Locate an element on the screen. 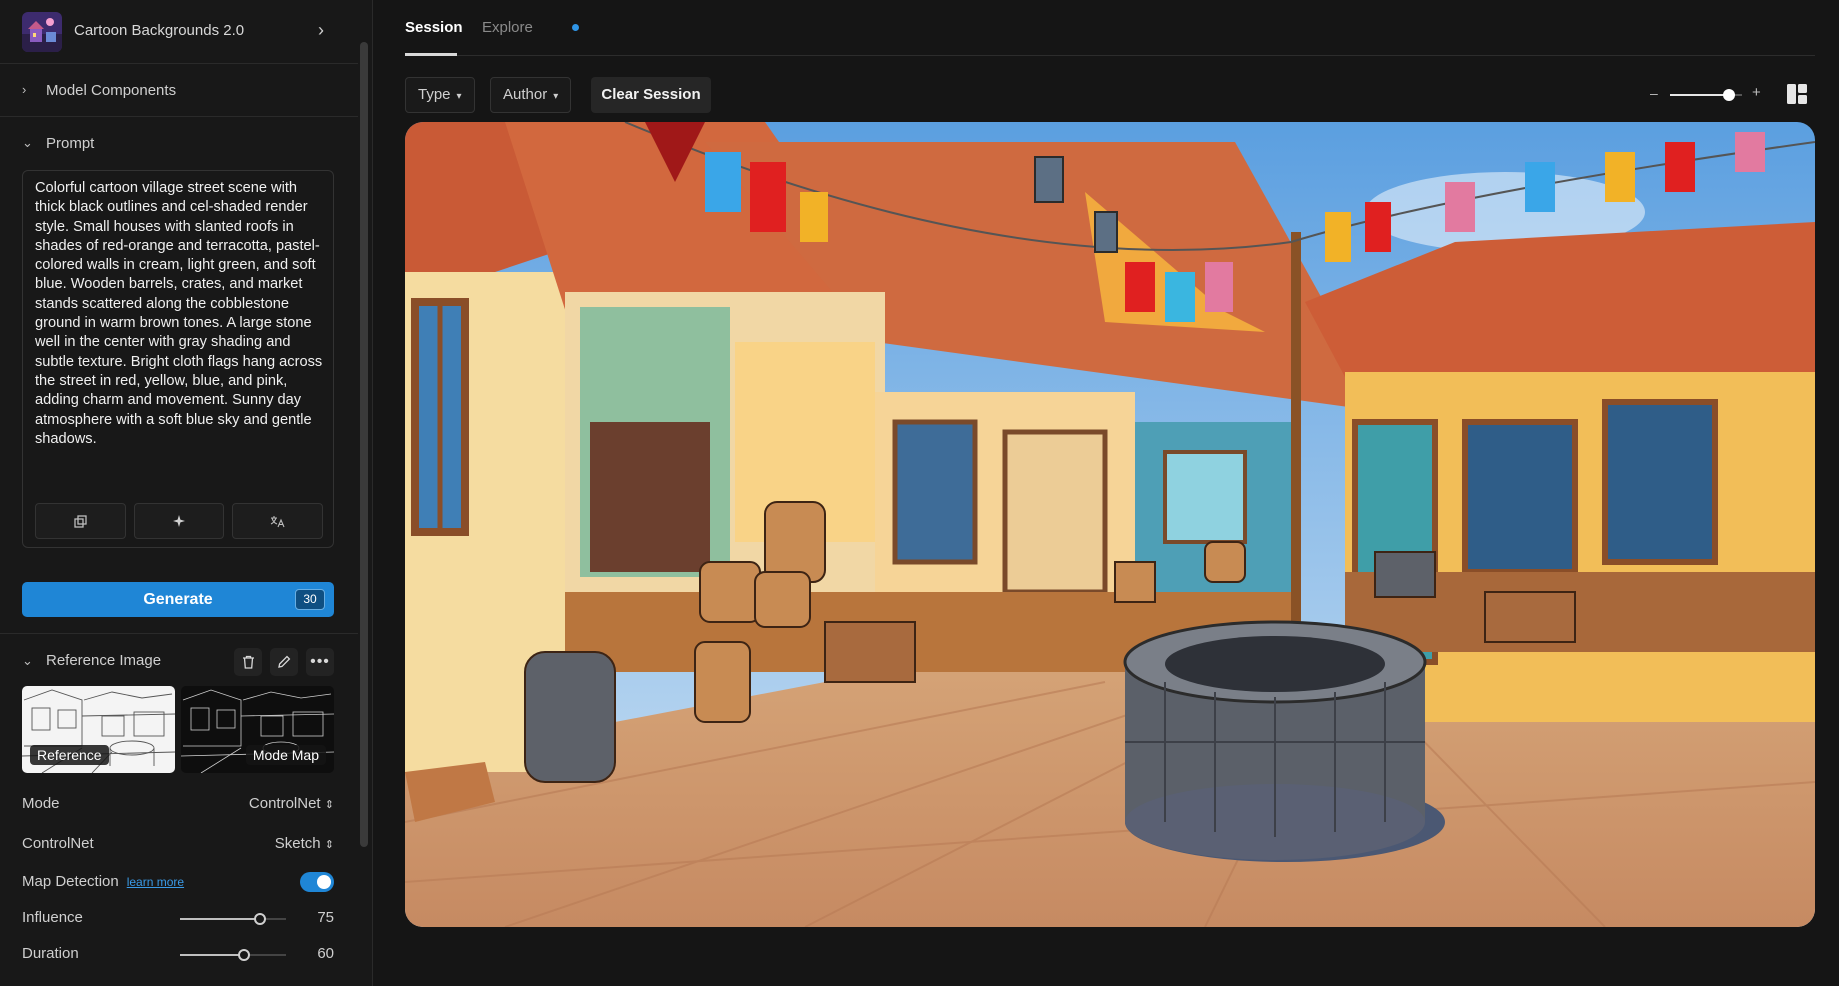 This screenshot has width=1839, height=986. param-label: Mode is located at coordinates (41, 803).